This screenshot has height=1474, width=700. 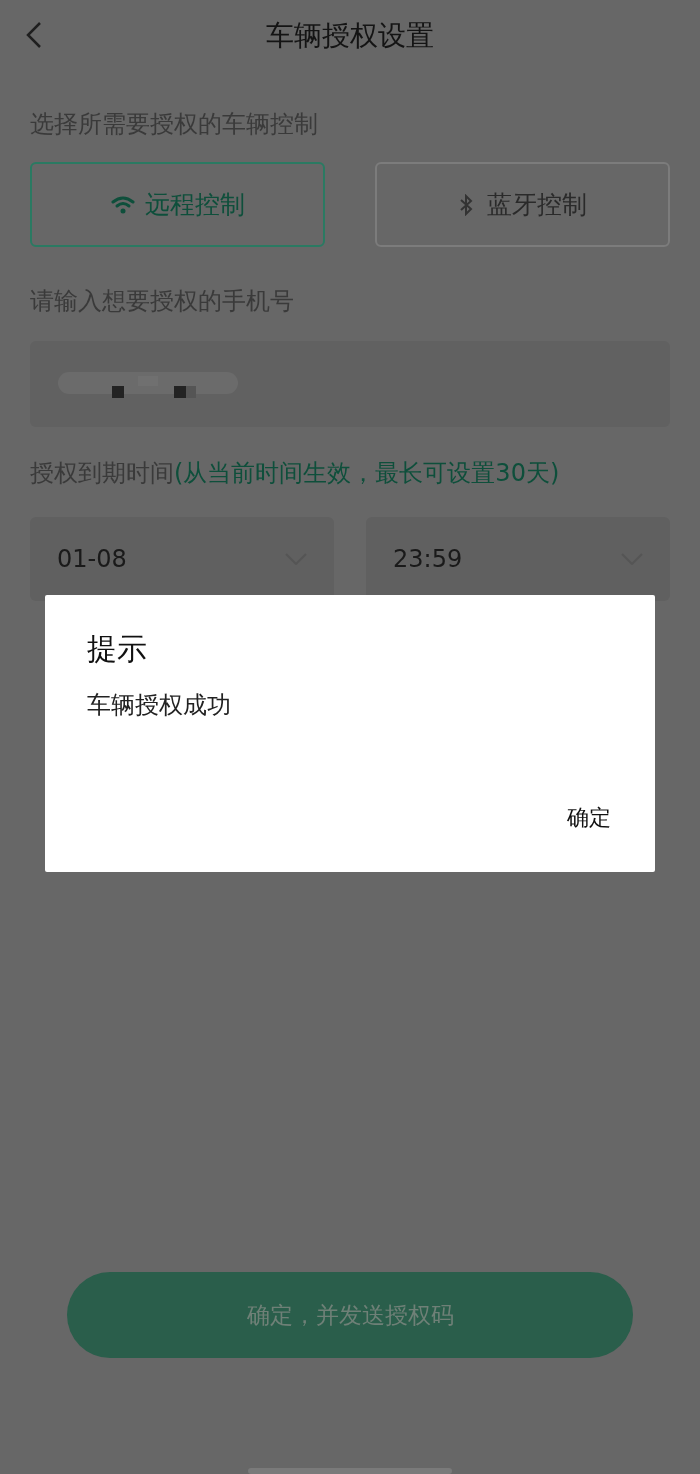 I want to click on control-option: 蓝牙控制, so click(x=522, y=204).